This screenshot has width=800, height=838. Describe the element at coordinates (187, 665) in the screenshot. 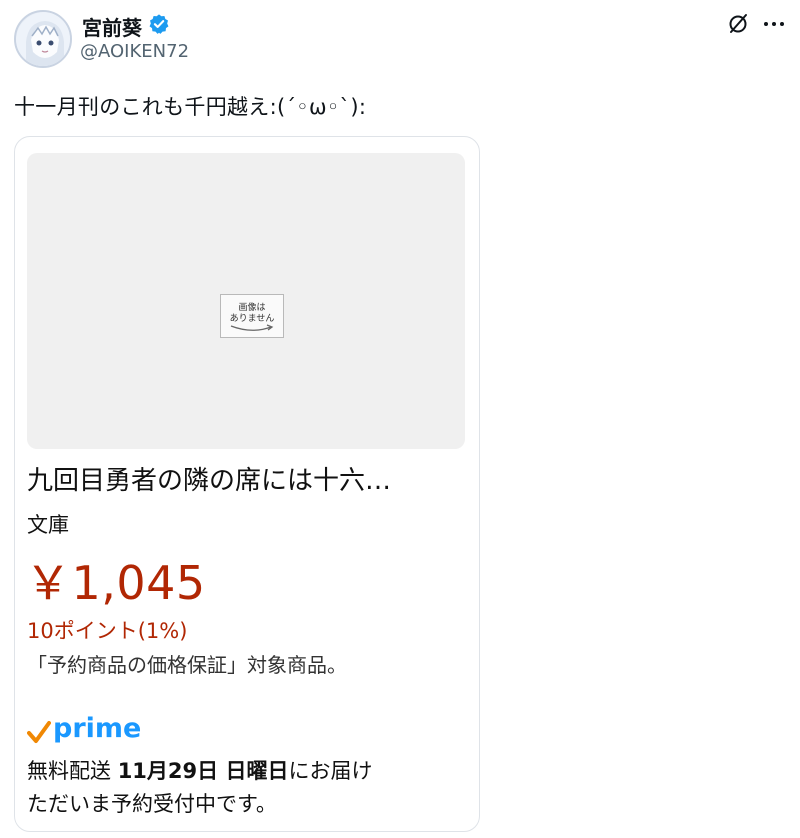

I see `price-guarantee-note: 「予約商品の価格保証」対象商品。` at that location.